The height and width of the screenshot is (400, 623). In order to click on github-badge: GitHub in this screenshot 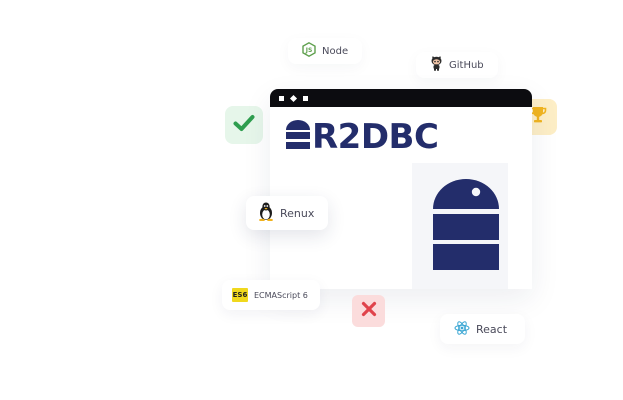, I will do `click(457, 65)`.